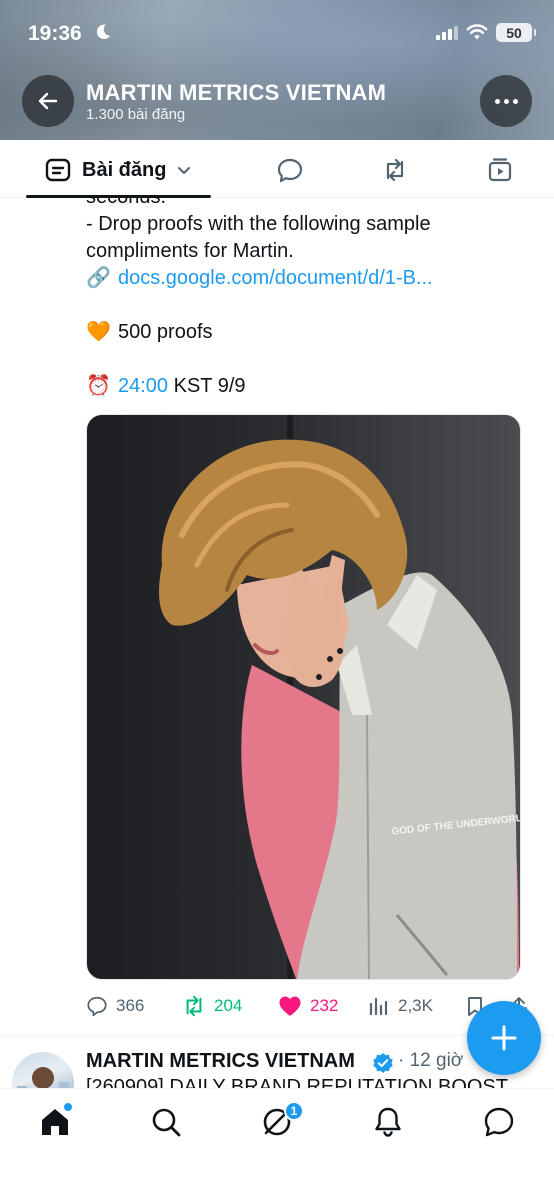 This screenshot has width=554, height=1199. Describe the element at coordinates (258, 224) in the screenshot. I see `tweet-line: - Drop proofs with the following sample` at that location.